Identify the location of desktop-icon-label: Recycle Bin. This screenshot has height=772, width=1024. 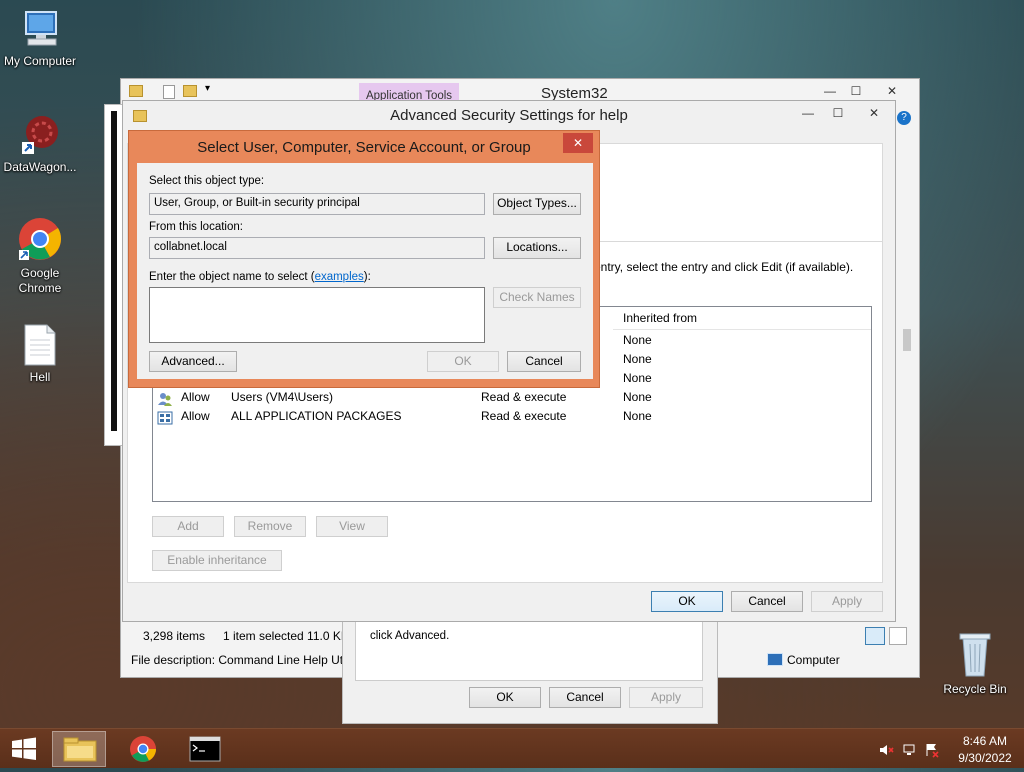
(975, 689).